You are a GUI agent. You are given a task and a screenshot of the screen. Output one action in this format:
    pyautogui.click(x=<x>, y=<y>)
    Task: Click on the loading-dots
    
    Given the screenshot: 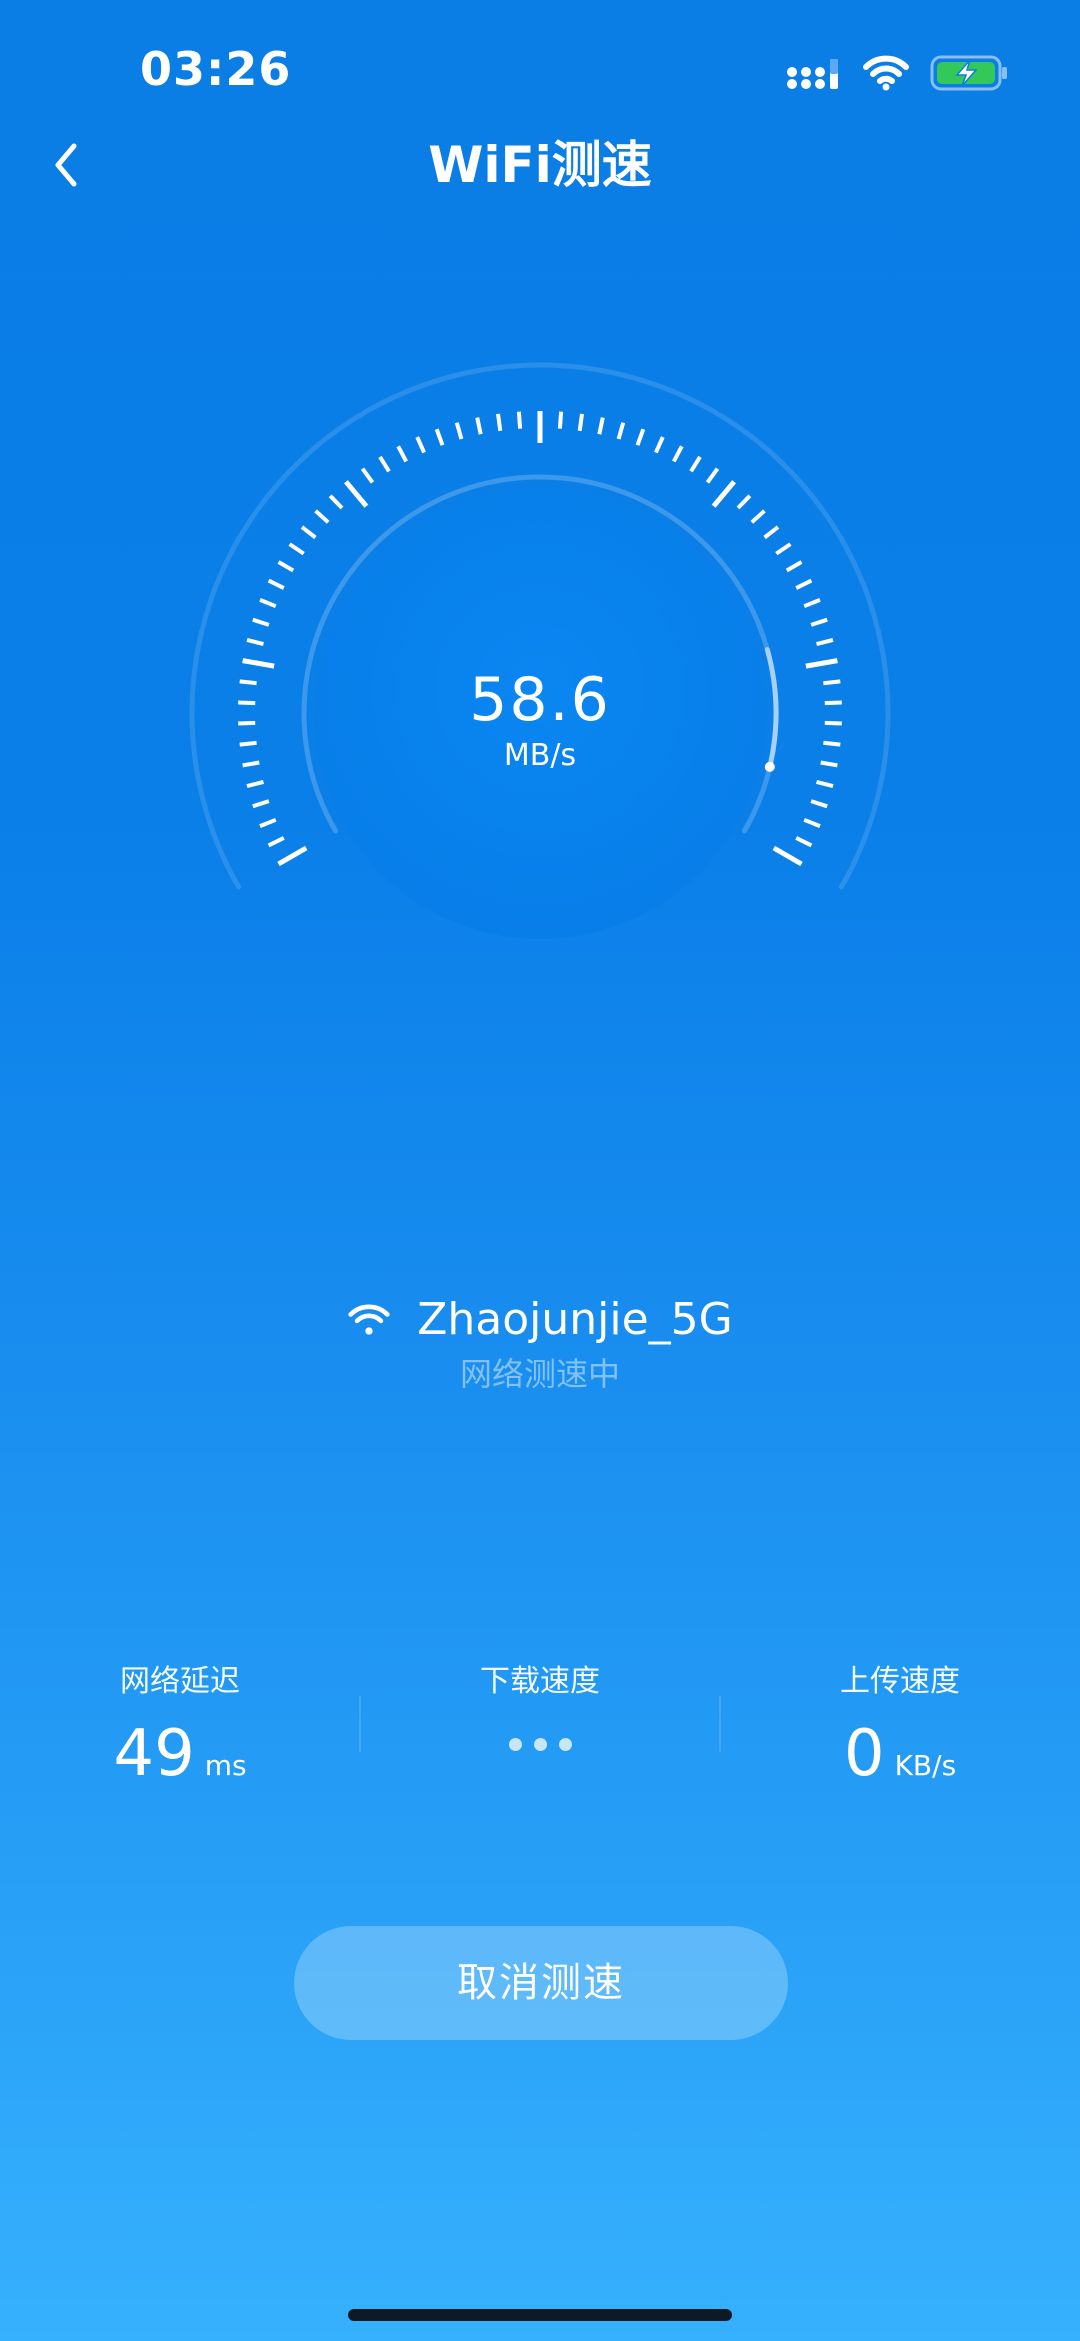 What is the action you would take?
    pyautogui.click(x=540, y=1744)
    